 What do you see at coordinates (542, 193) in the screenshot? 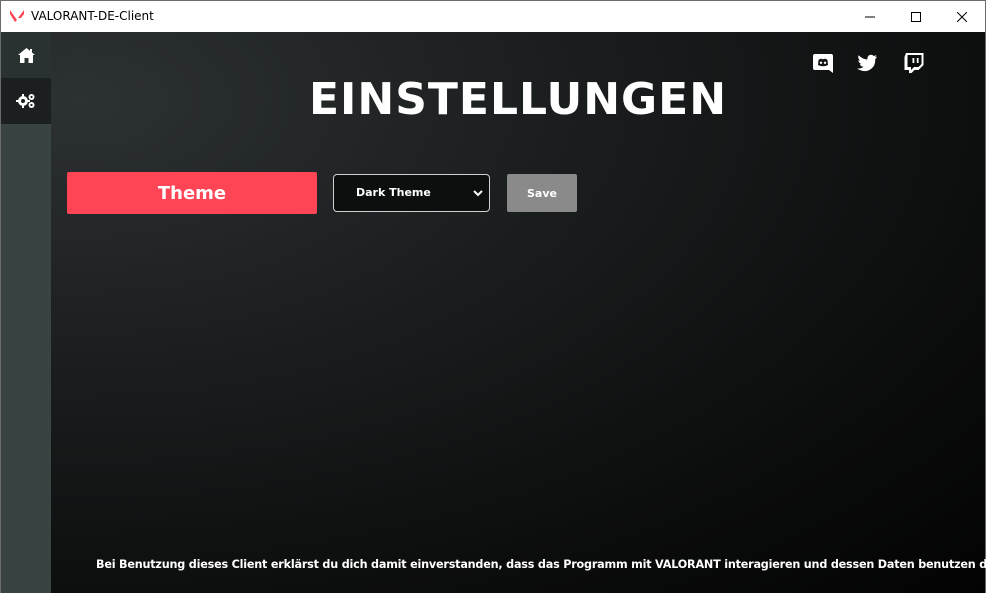
I see `save-button: Save` at bounding box center [542, 193].